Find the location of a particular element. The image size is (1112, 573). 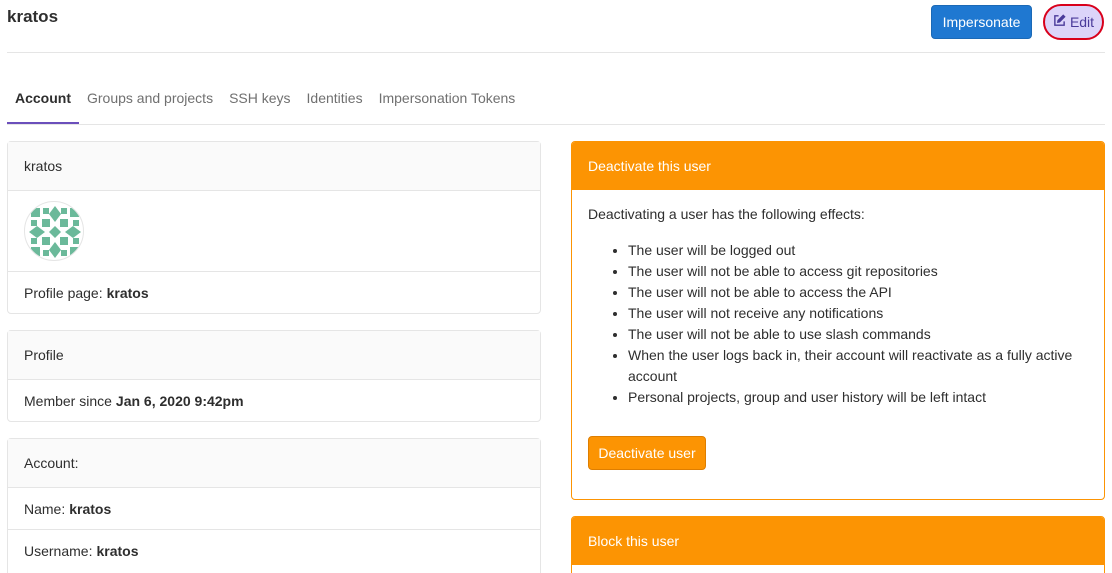

tab-account: Account is located at coordinates (43, 101).